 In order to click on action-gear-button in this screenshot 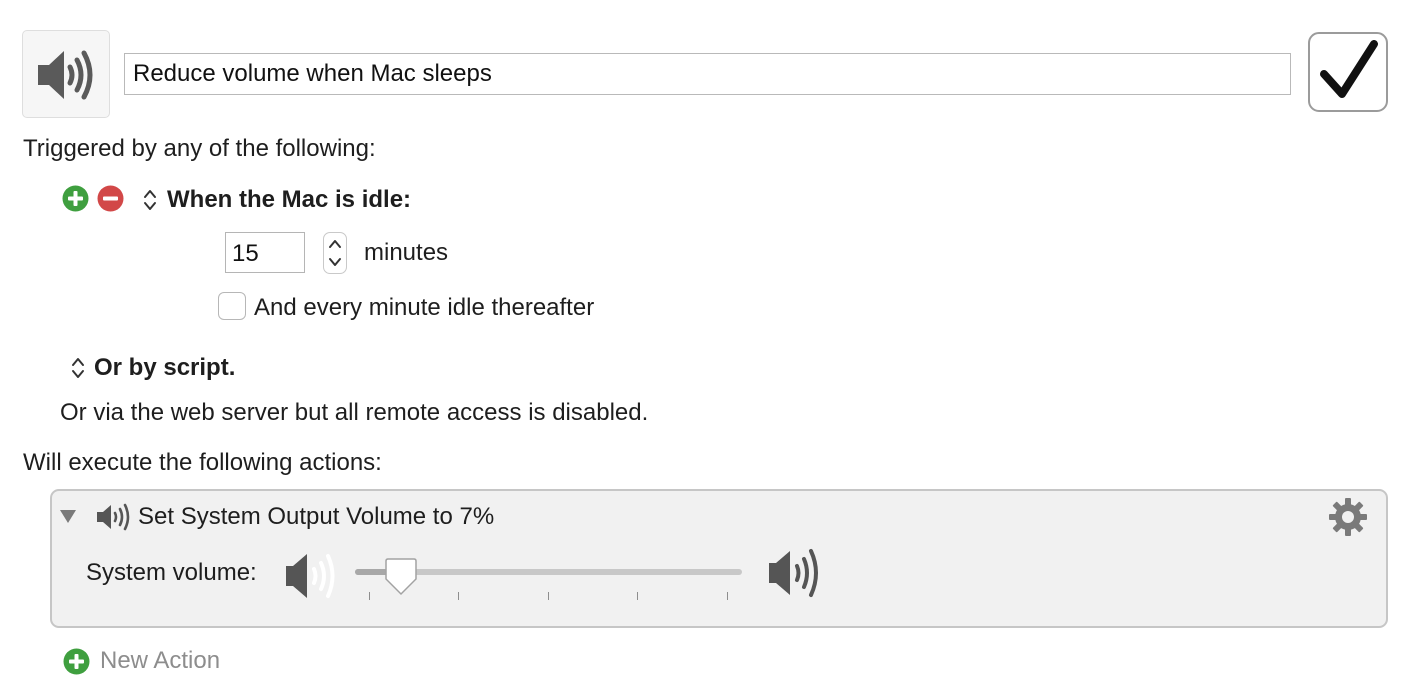, I will do `click(1348, 519)`.